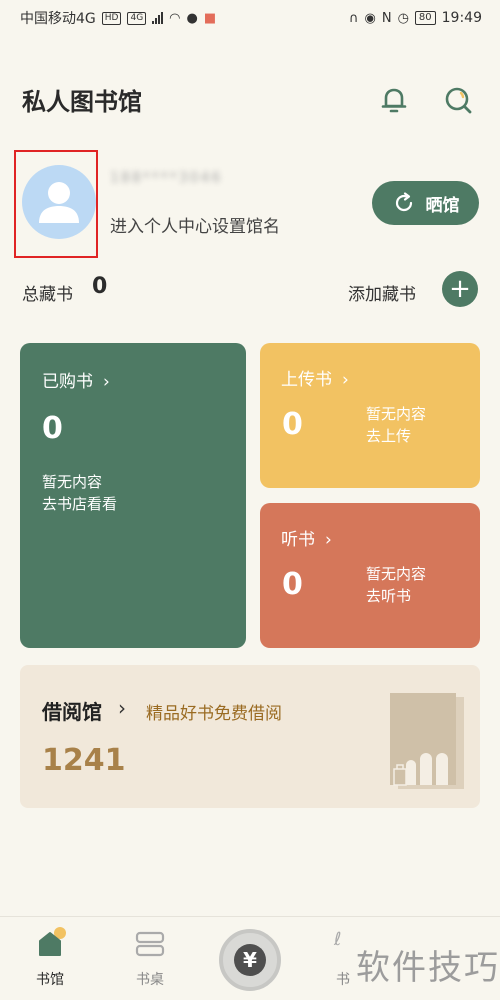 This screenshot has height=1000, width=500. Describe the element at coordinates (396, 596) in the screenshot. I see `go-listen-link: 去听书` at that location.